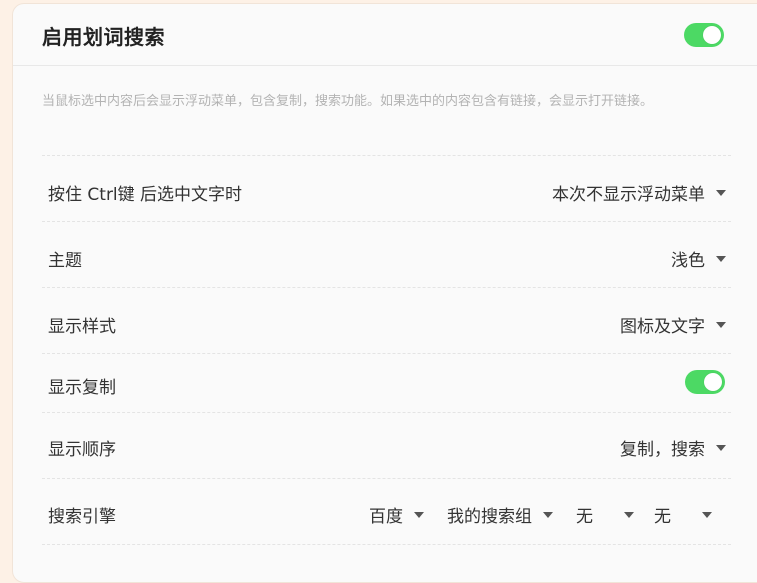  I want to click on enable-selection-search-toggle, so click(704, 35).